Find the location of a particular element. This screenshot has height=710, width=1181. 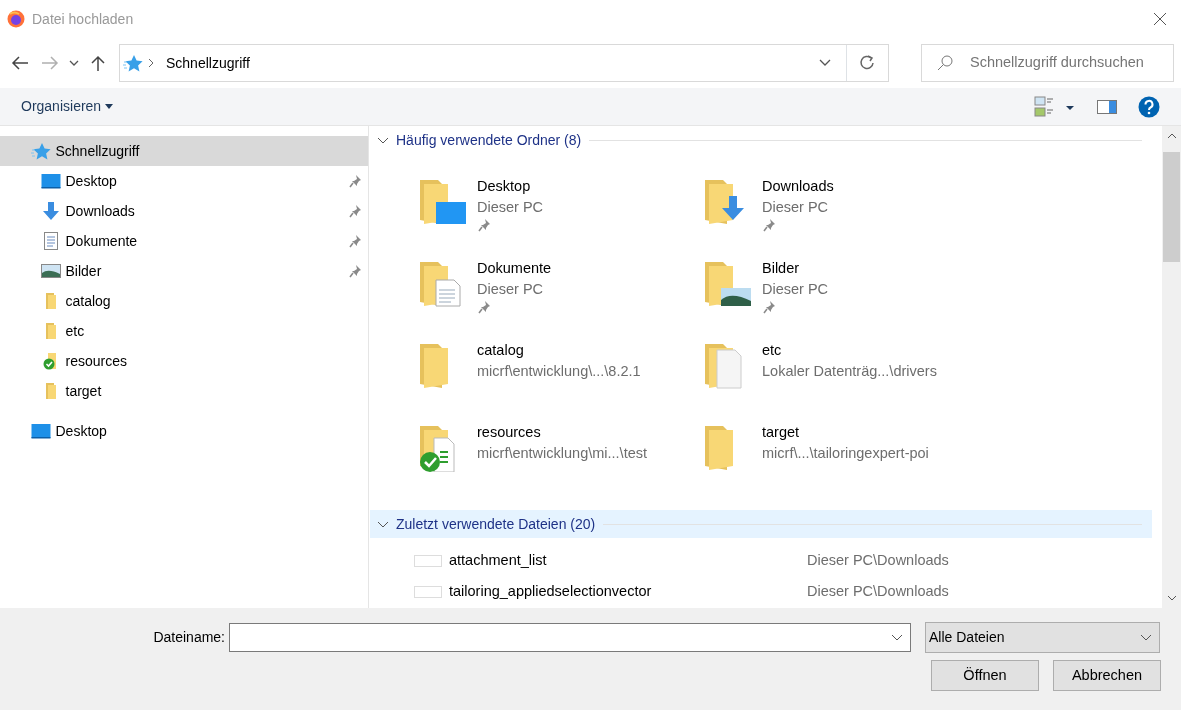

search-field: Schnellzugriff durchsuchen is located at coordinates (1047, 63).